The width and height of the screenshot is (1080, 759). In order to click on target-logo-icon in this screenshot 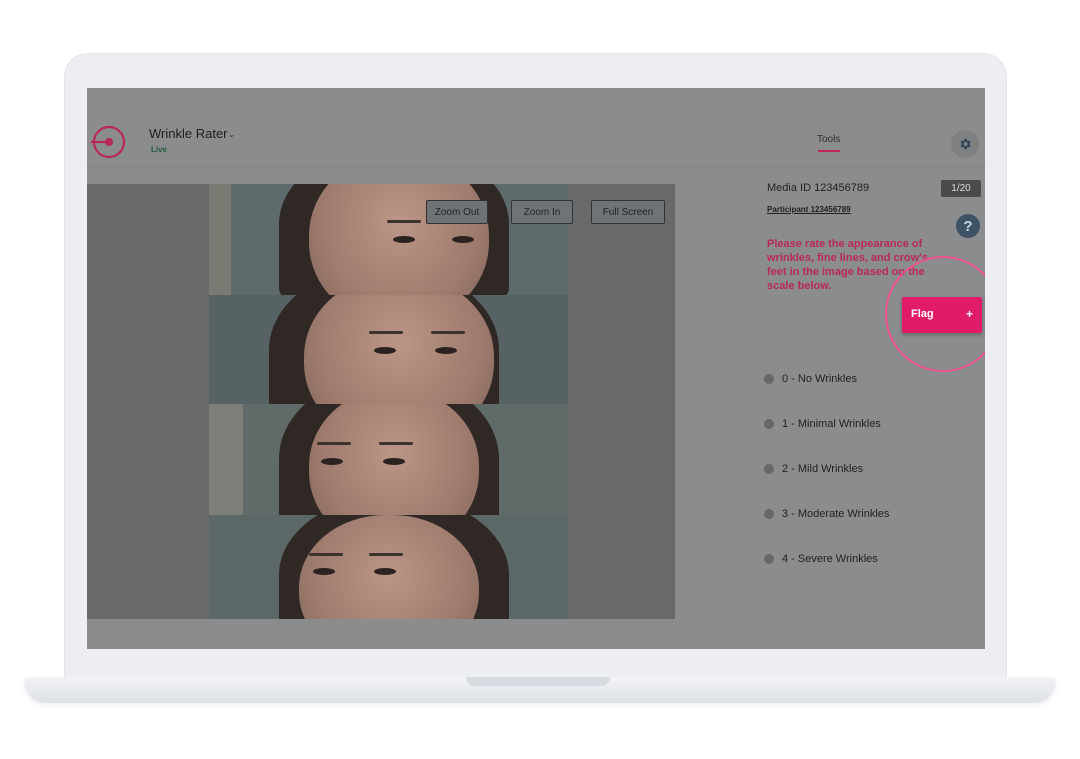, I will do `click(108, 142)`.